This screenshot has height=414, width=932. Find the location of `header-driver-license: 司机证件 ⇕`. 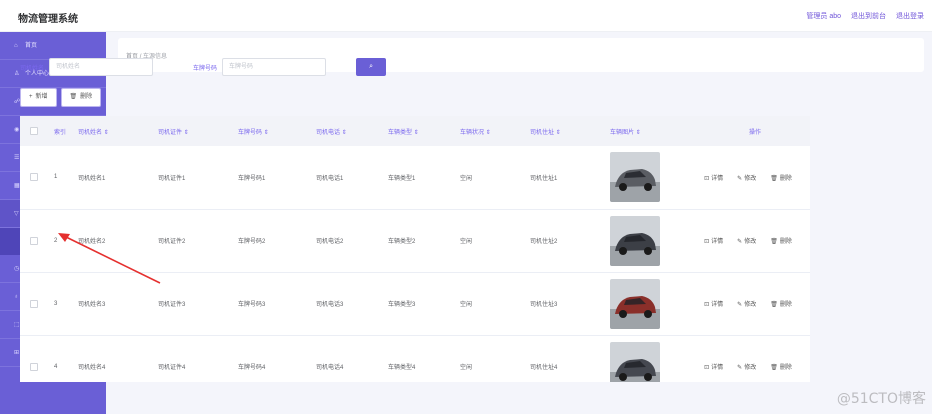

header-driver-license: 司机证件 ⇕ is located at coordinates (192, 131).